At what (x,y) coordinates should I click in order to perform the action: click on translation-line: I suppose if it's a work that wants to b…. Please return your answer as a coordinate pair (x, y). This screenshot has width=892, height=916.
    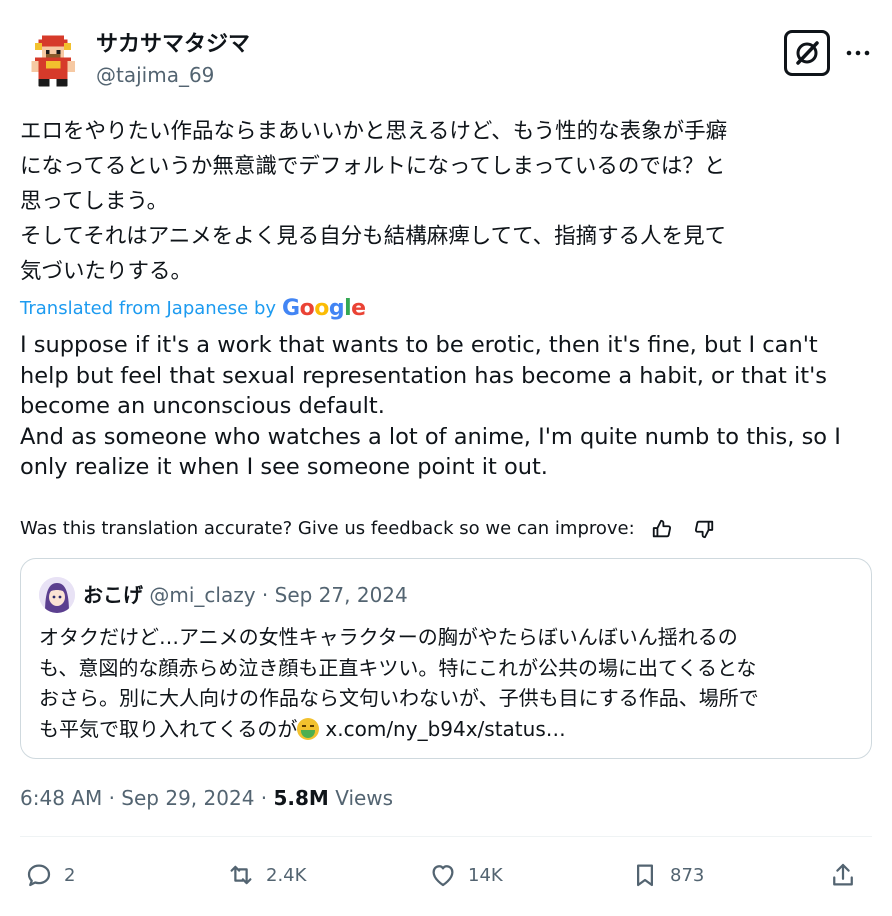
    Looking at the image, I should click on (419, 345).